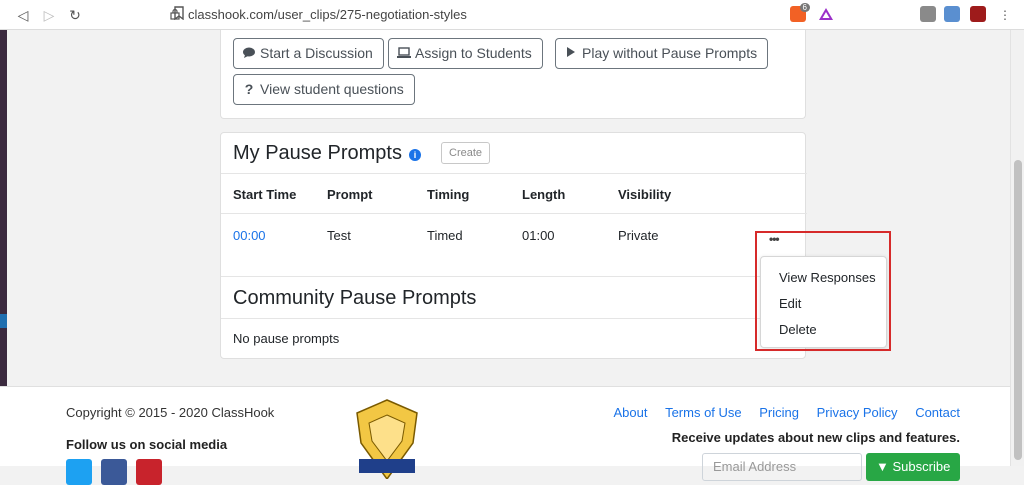 Image resolution: width=1024 pixels, height=485 pixels. I want to click on subscribe-button: ▼ Subscribe, so click(913, 467).